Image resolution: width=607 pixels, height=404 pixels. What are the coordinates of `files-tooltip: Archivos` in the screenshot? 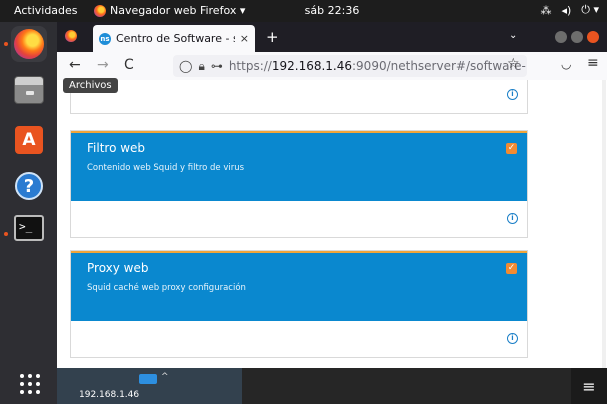 It's located at (90, 85).